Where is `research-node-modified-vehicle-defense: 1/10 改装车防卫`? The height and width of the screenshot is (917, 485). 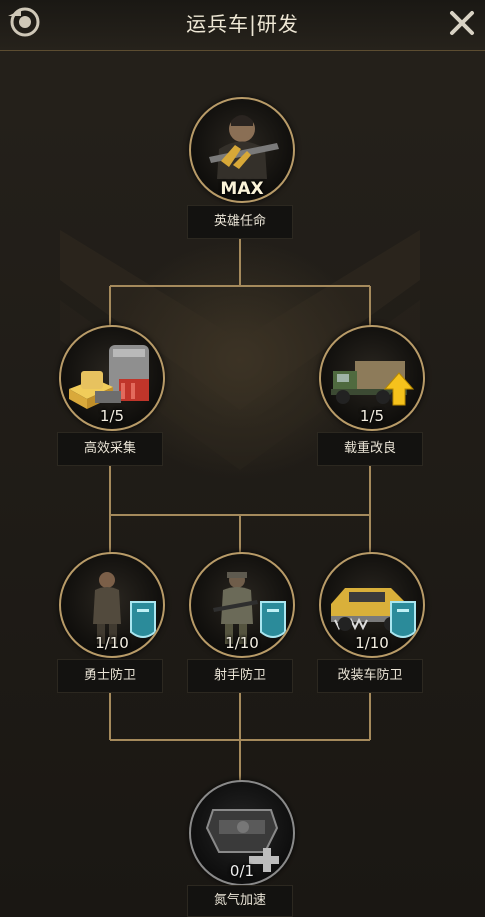 research-node-modified-vehicle-defense: 1/10 改装车防卫 is located at coordinates (373, 622).